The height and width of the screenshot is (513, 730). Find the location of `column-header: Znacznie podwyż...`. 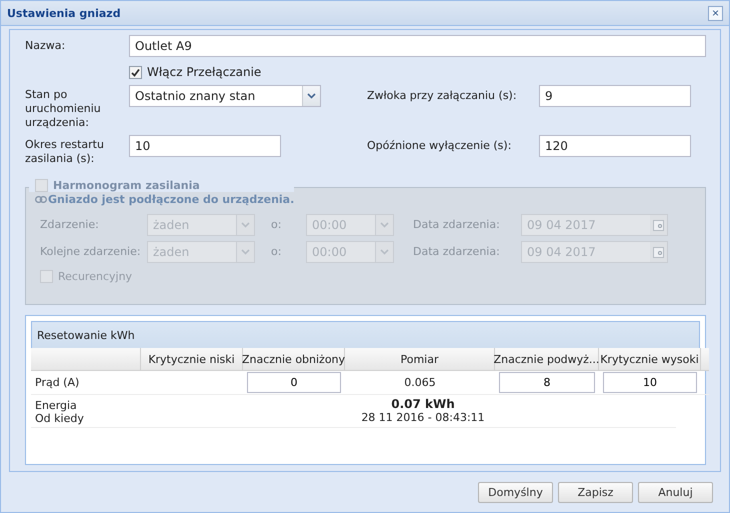

column-header: Znacznie podwyż... is located at coordinates (547, 359).